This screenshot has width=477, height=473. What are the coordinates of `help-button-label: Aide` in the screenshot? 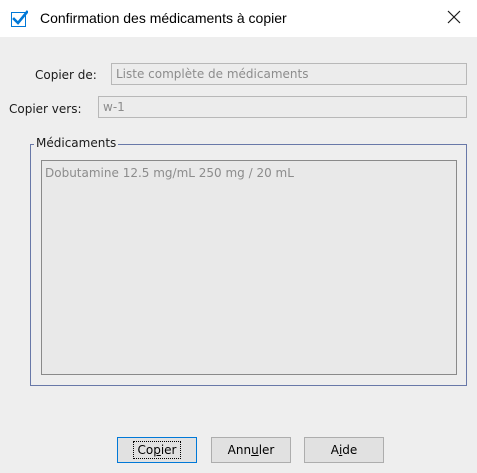 It's located at (344, 450).